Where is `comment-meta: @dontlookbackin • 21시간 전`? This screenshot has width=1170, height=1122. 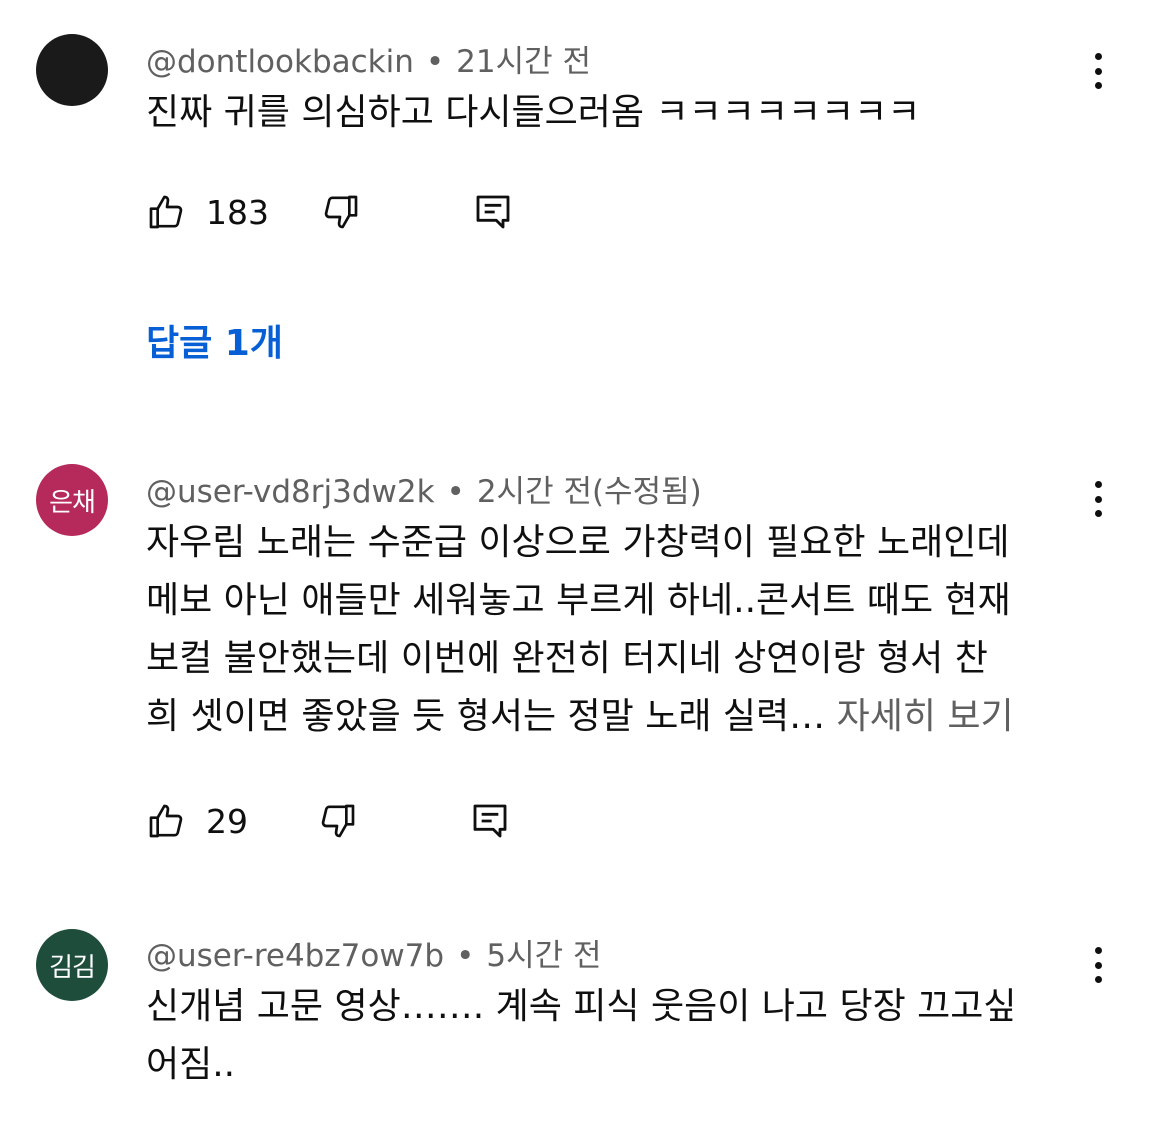
comment-meta: @dontlookbackin • 21시간 전 is located at coordinates (368, 58).